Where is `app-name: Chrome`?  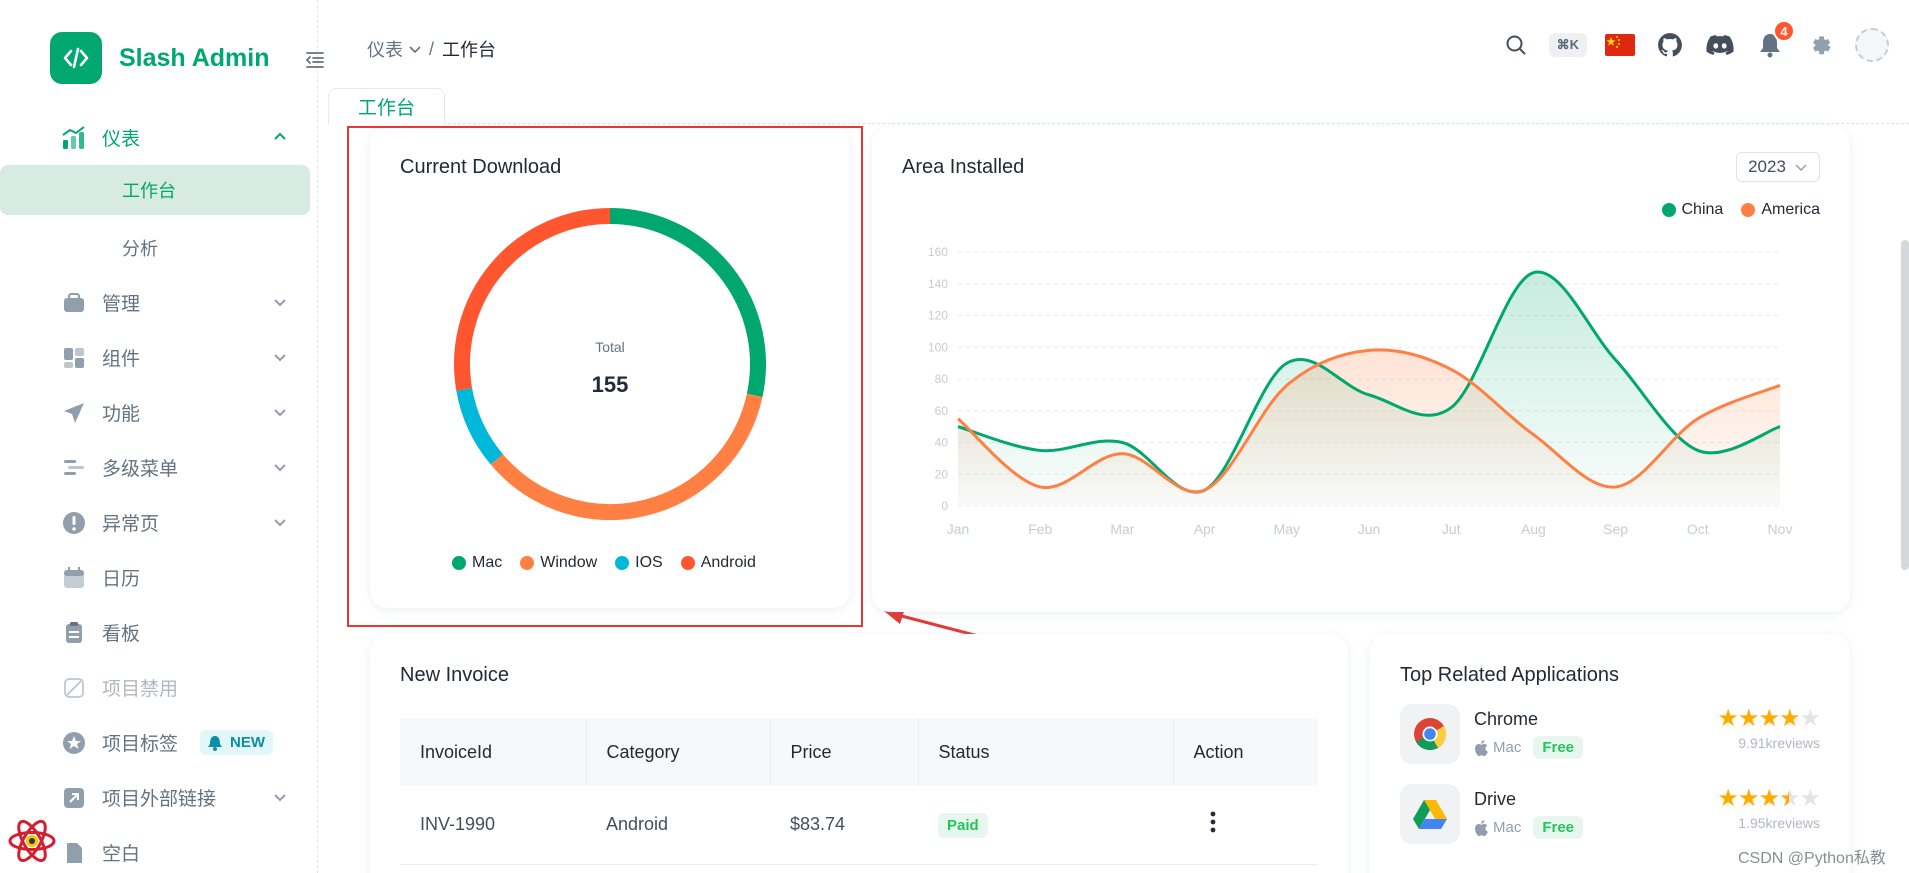
app-name: Chrome is located at coordinates (1506, 719).